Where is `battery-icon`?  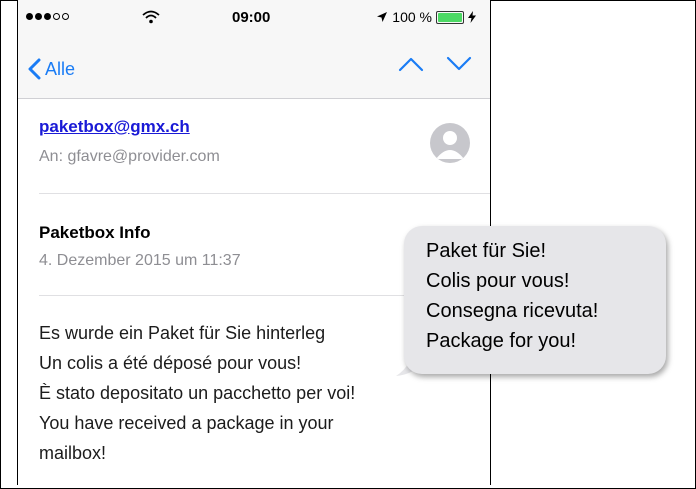 battery-icon is located at coordinates (450, 17).